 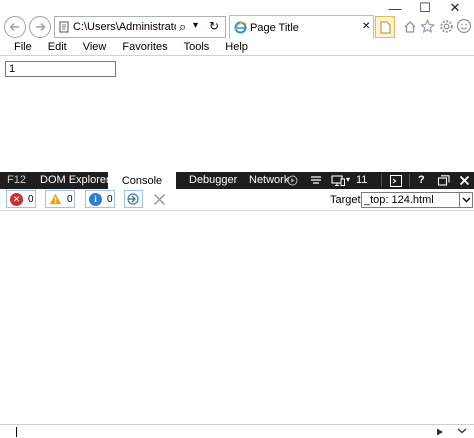 I want to click on emulation-count: 11, so click(x=362, y=180).